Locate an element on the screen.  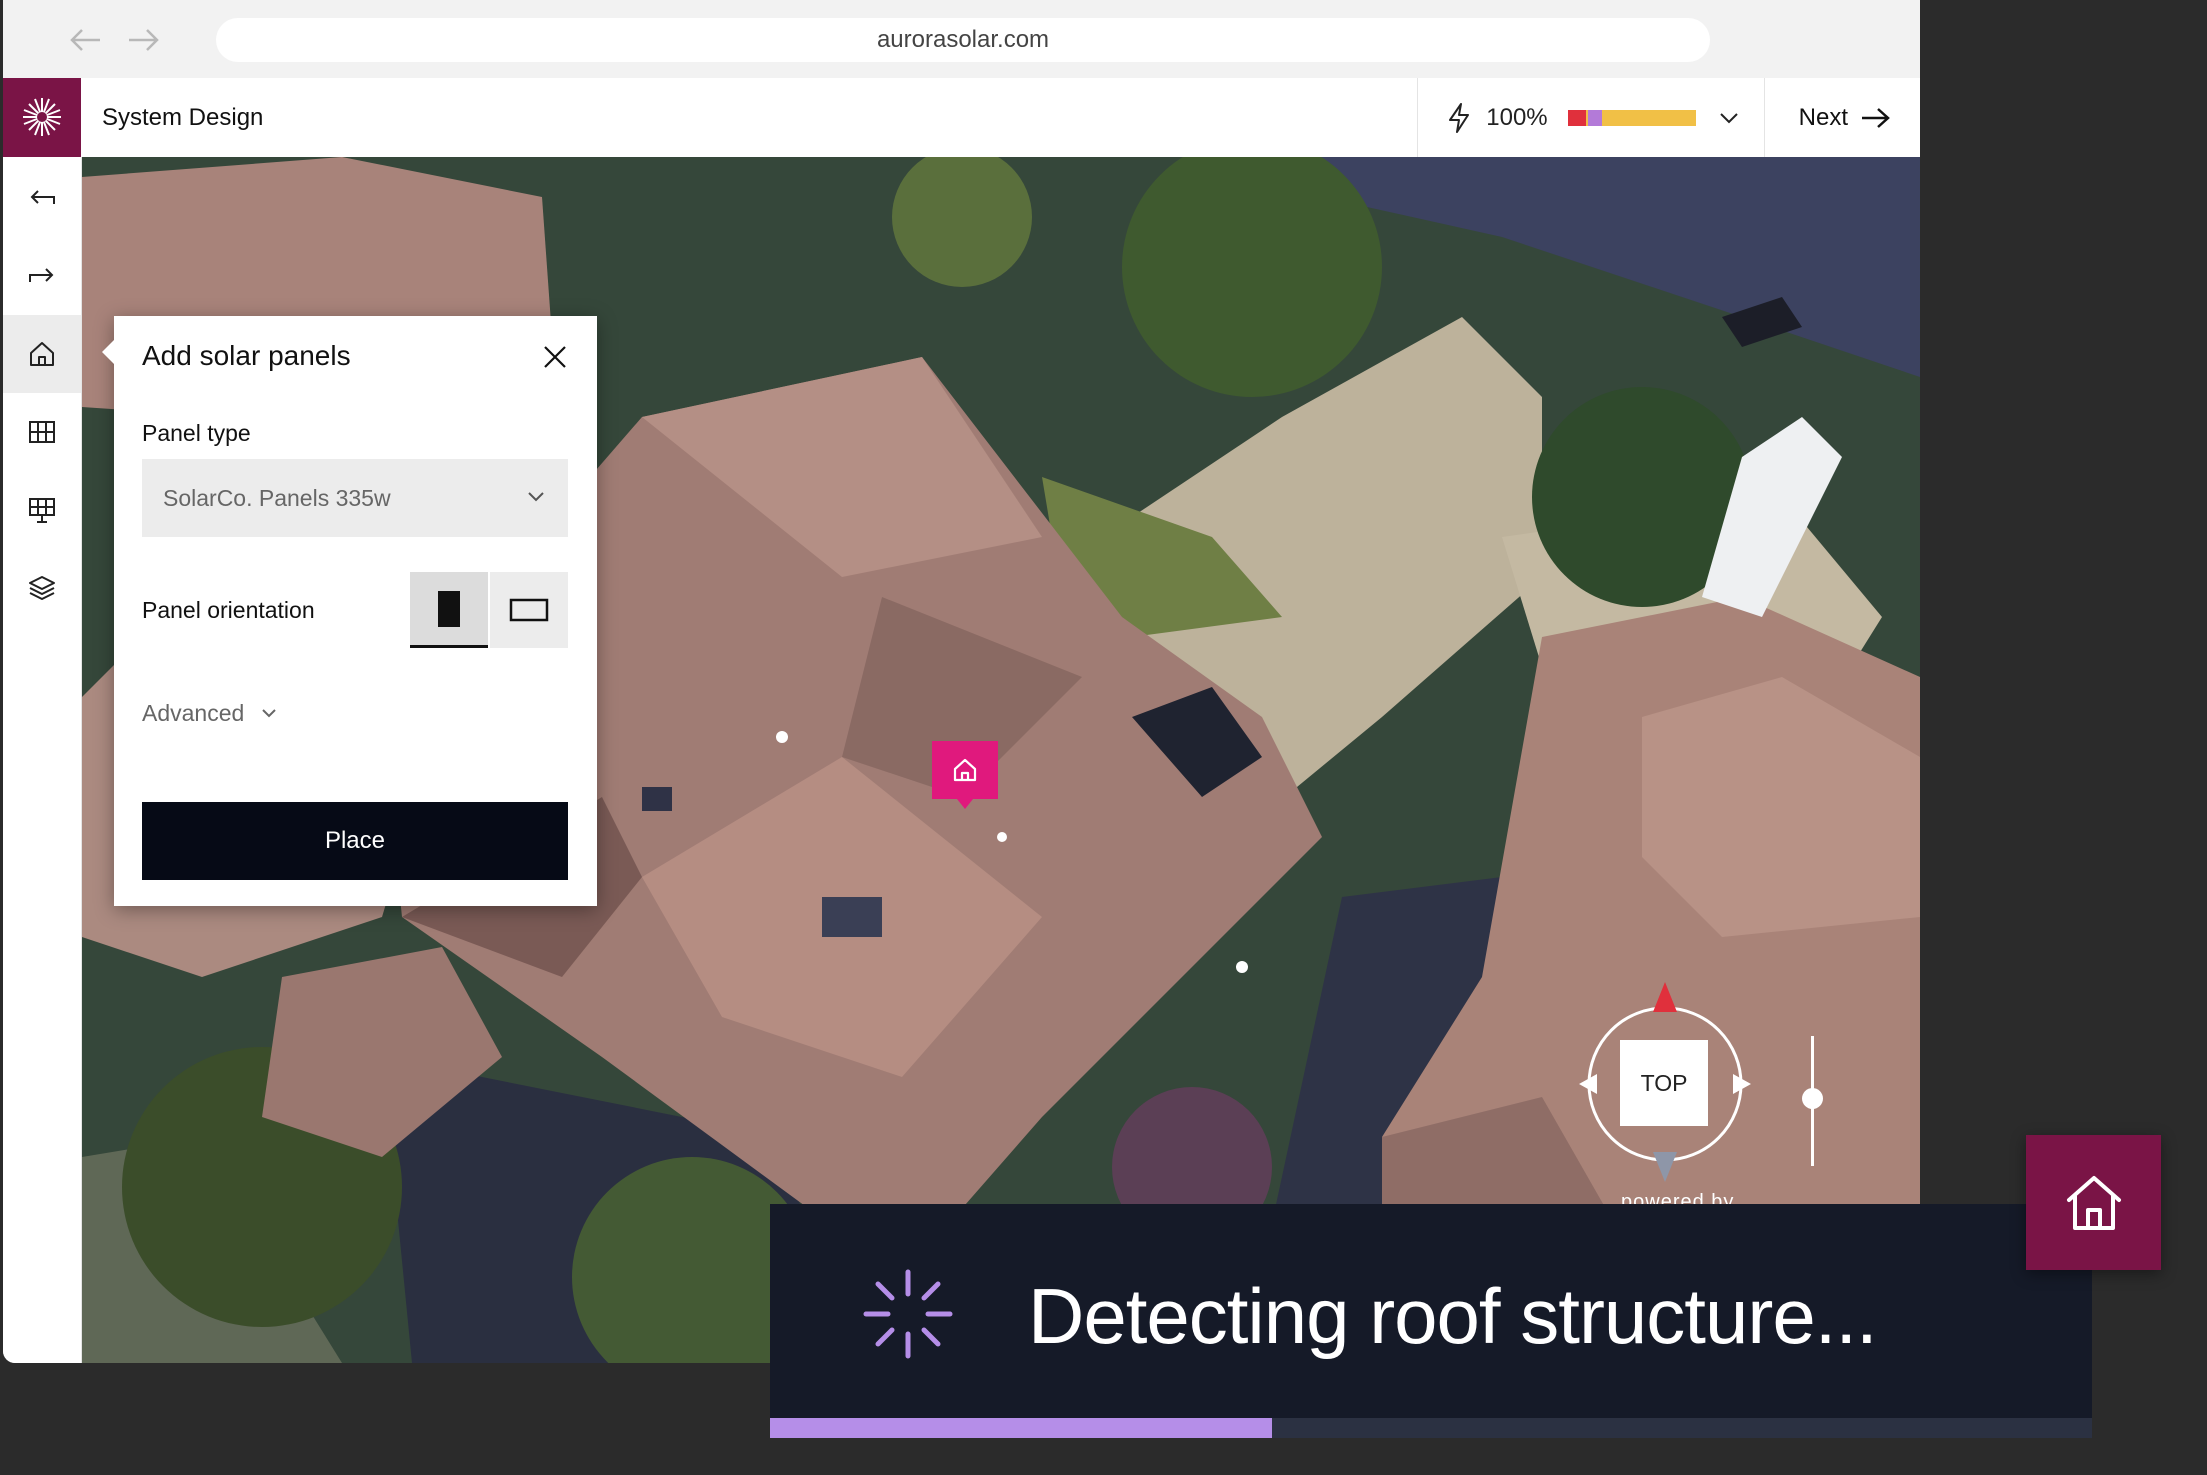
sidebar-item-grid is located at coordinates (42, 432).